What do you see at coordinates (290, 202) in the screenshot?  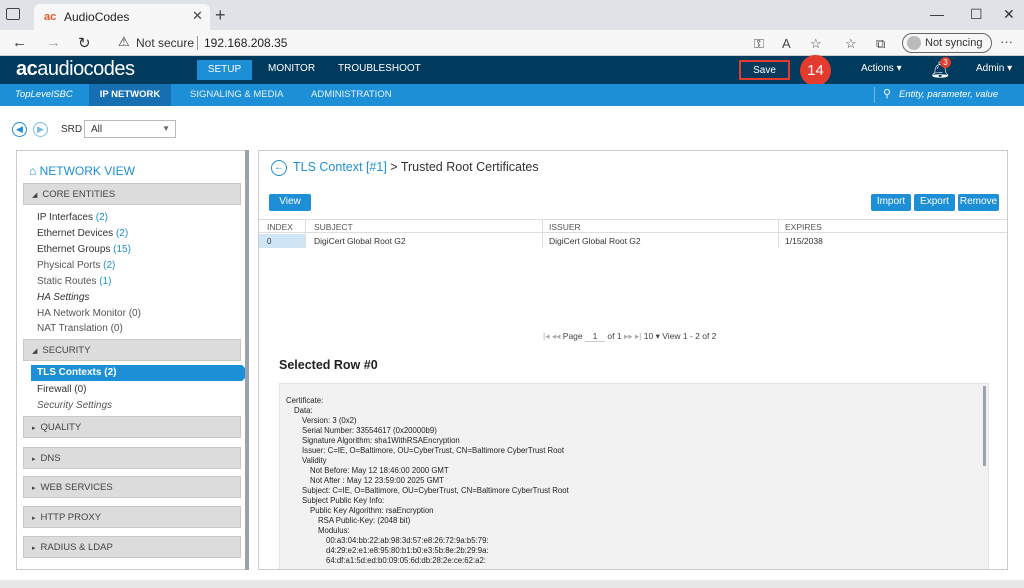 I see `view-button: View` at bounding box center [290, 202].